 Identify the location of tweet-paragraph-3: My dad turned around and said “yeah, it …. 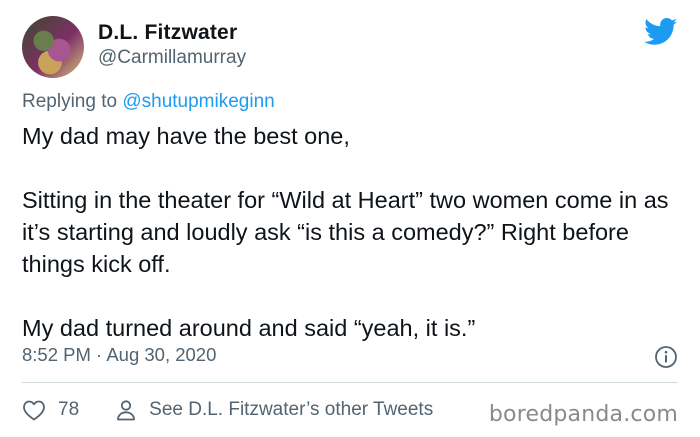
(249, 328).